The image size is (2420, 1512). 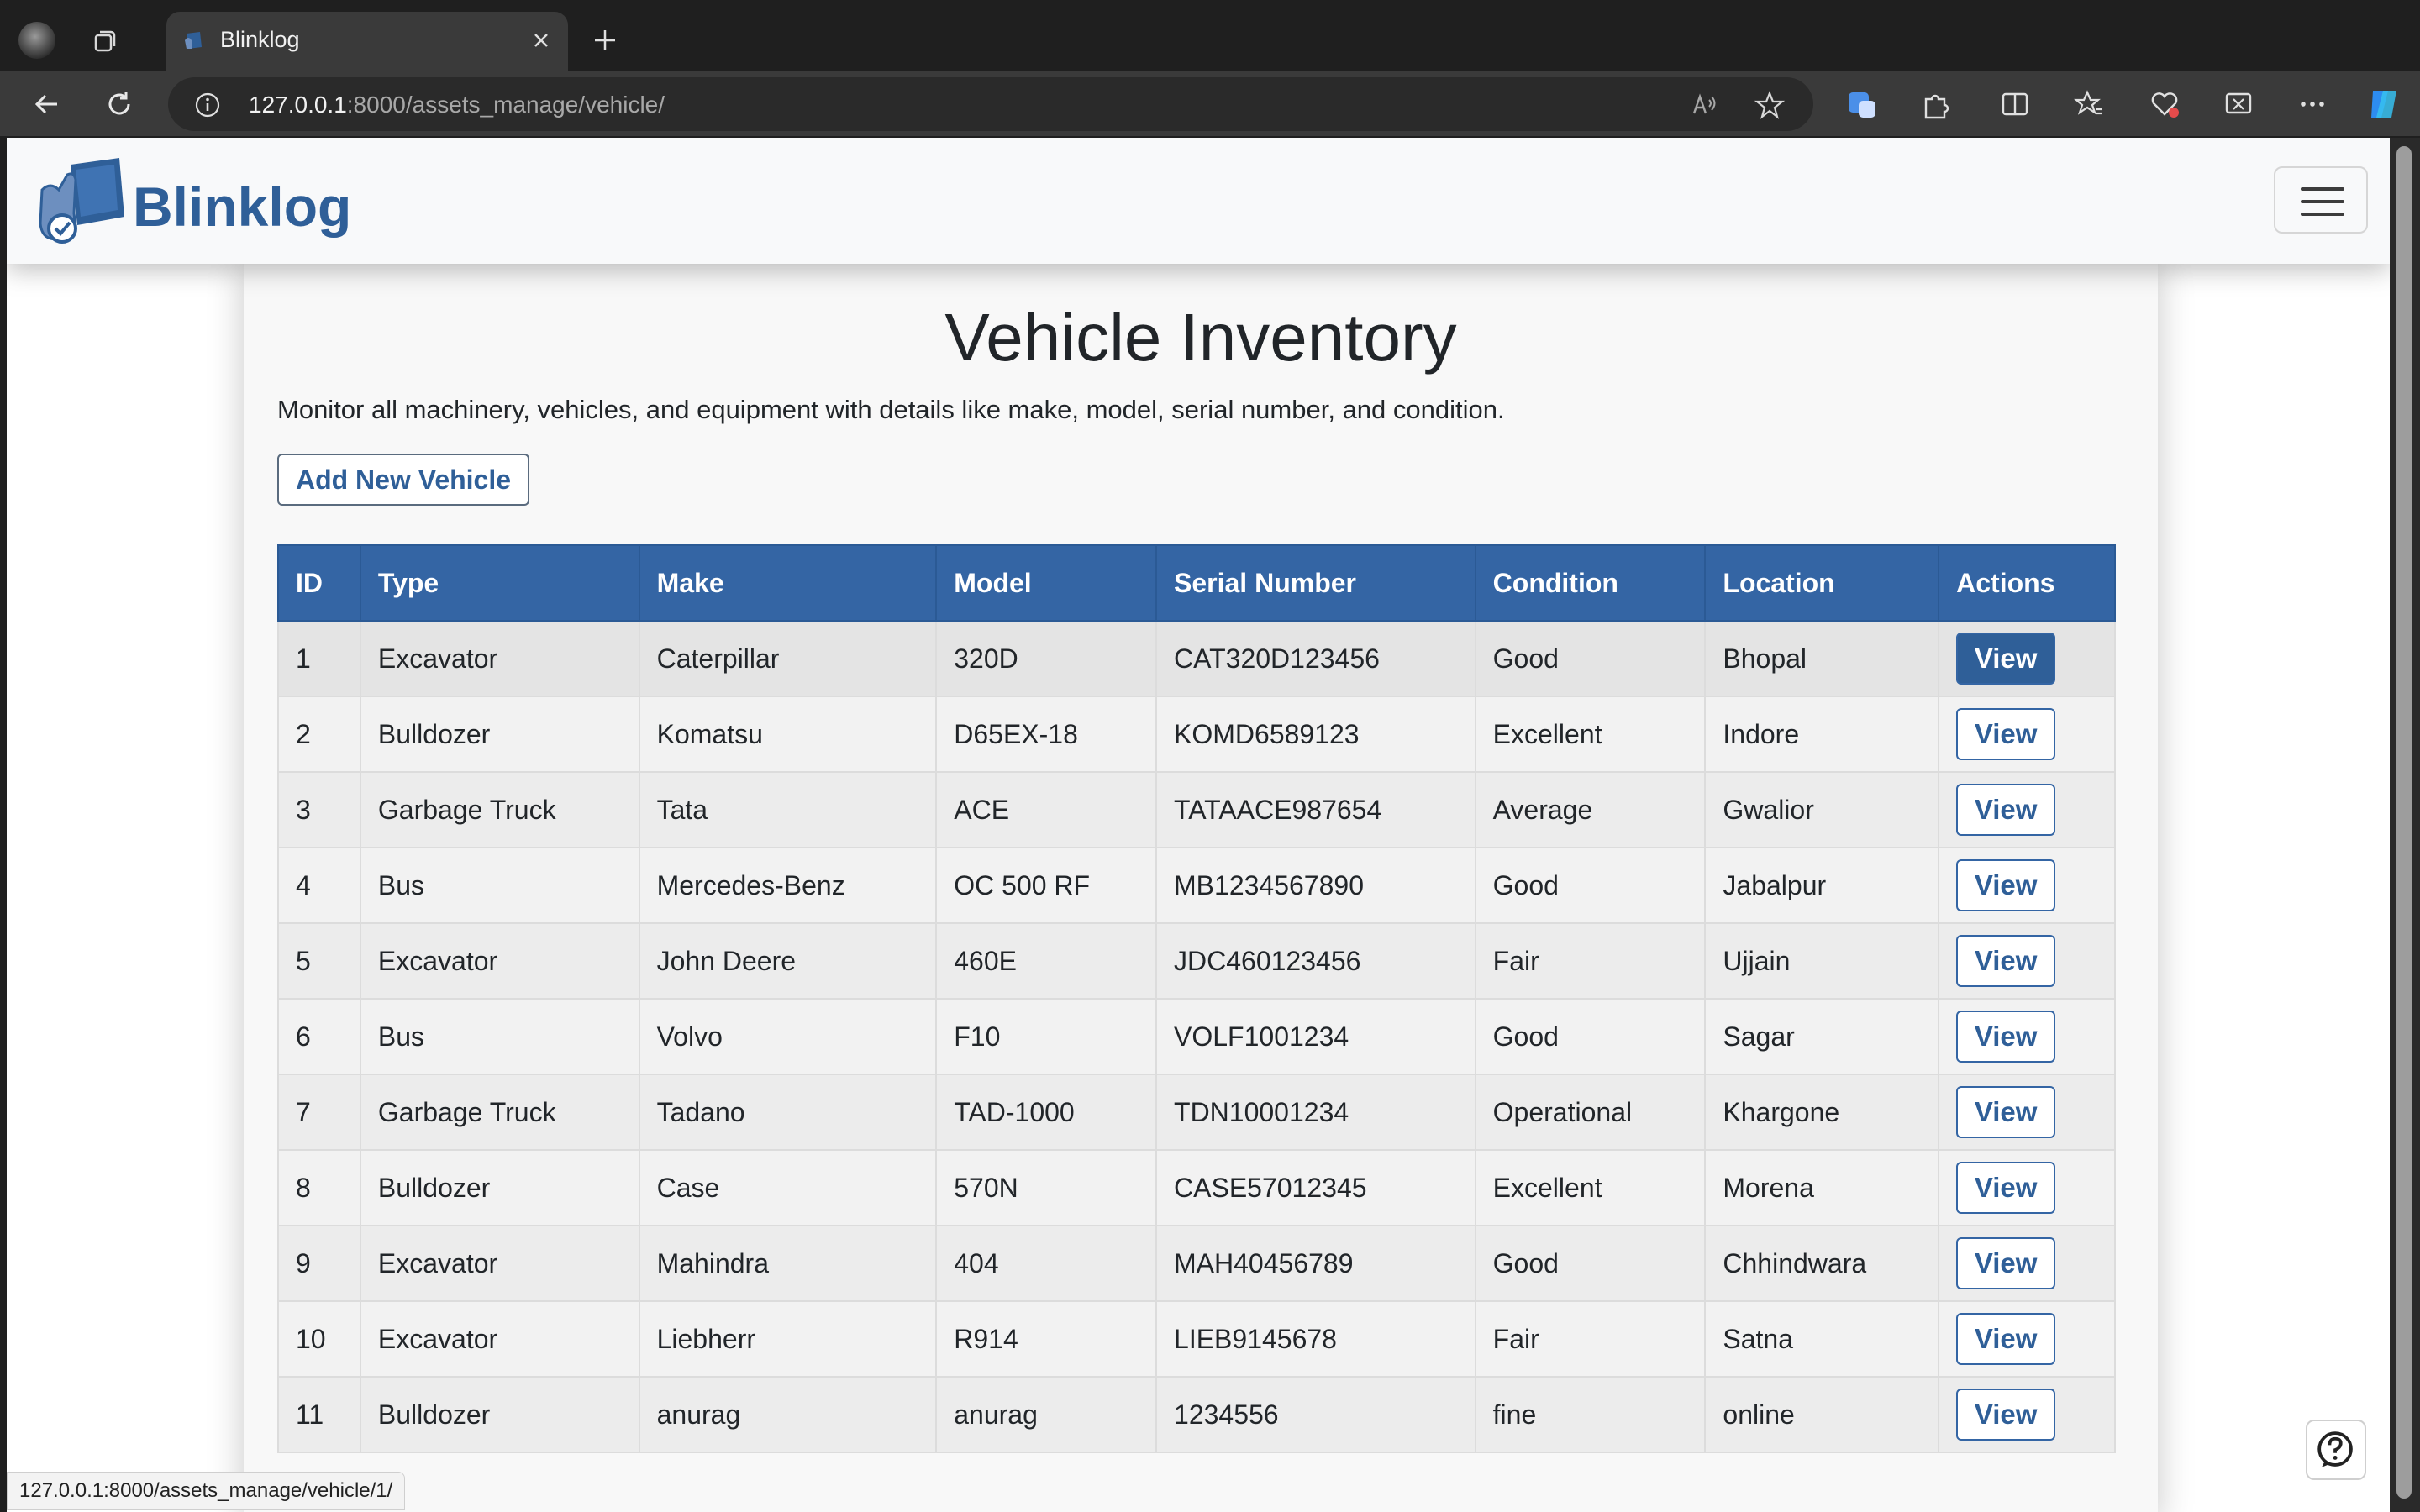 What do you see at coordinates (1316, 583) in the screenshot?
I see `column-header: Serial Number` at bounding box center [1316, 583].